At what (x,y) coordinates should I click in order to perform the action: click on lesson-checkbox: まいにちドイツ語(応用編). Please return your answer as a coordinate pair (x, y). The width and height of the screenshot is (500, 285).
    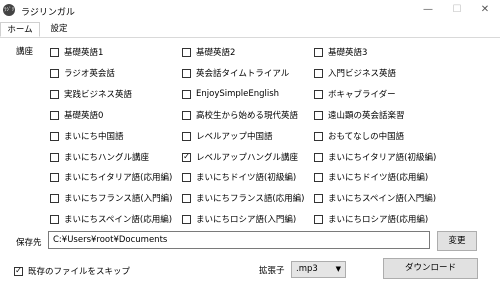
    Looking at the image, I should click on (371, 177).